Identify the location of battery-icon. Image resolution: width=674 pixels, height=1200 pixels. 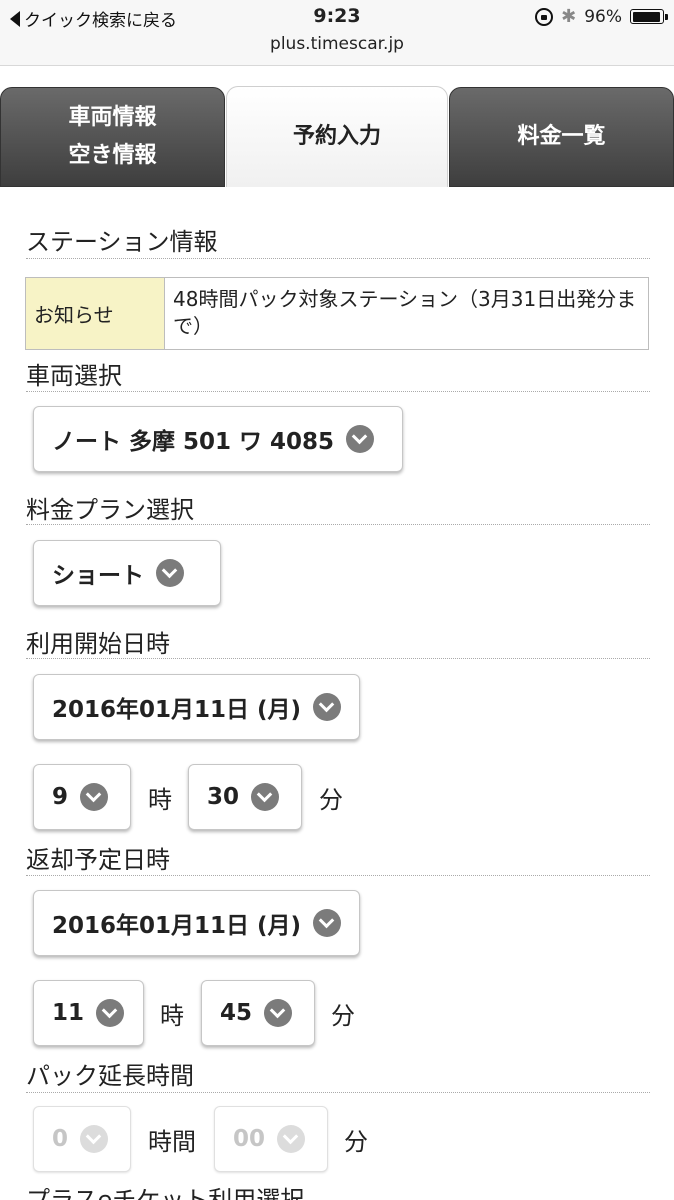
(649, 16).